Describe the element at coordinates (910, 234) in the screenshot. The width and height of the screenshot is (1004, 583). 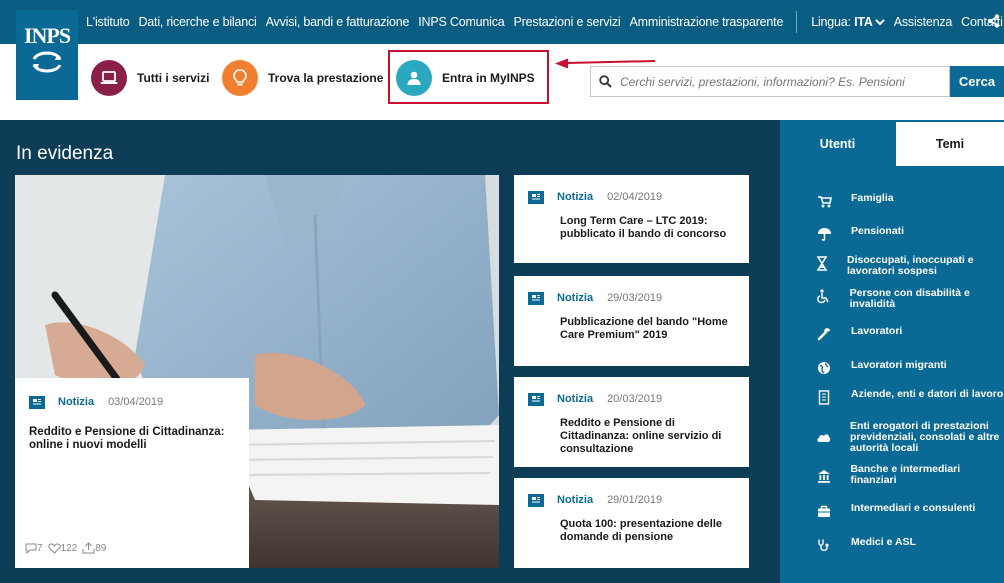
I see `sidebar-item-pensionati: Pensionati` at that location.